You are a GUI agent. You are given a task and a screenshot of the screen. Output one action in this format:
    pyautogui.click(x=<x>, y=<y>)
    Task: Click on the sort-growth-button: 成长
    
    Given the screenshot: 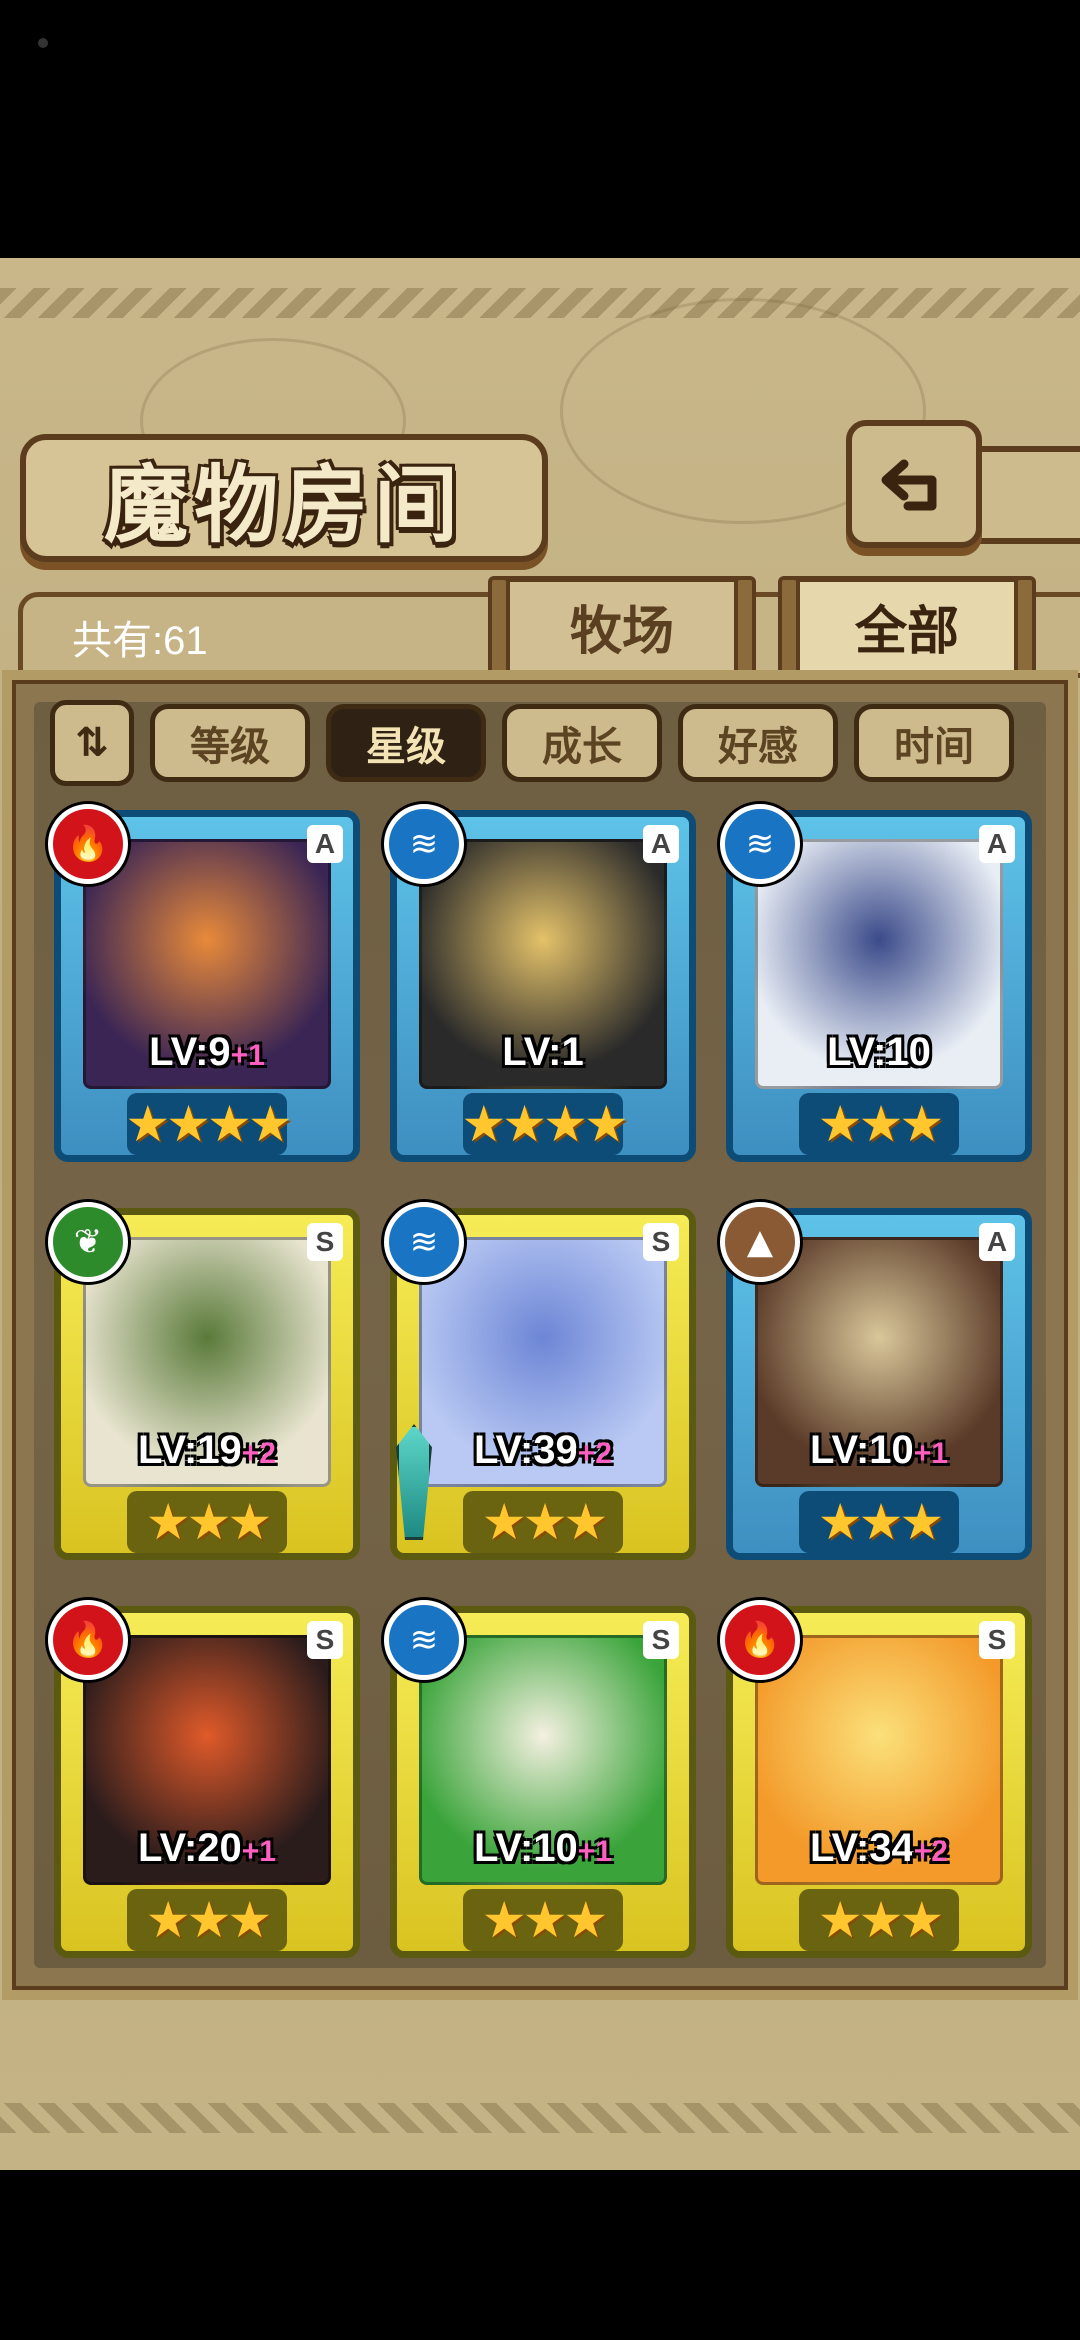 What is the action you would take?
    pyautogui.click(x=582, y=743)
    